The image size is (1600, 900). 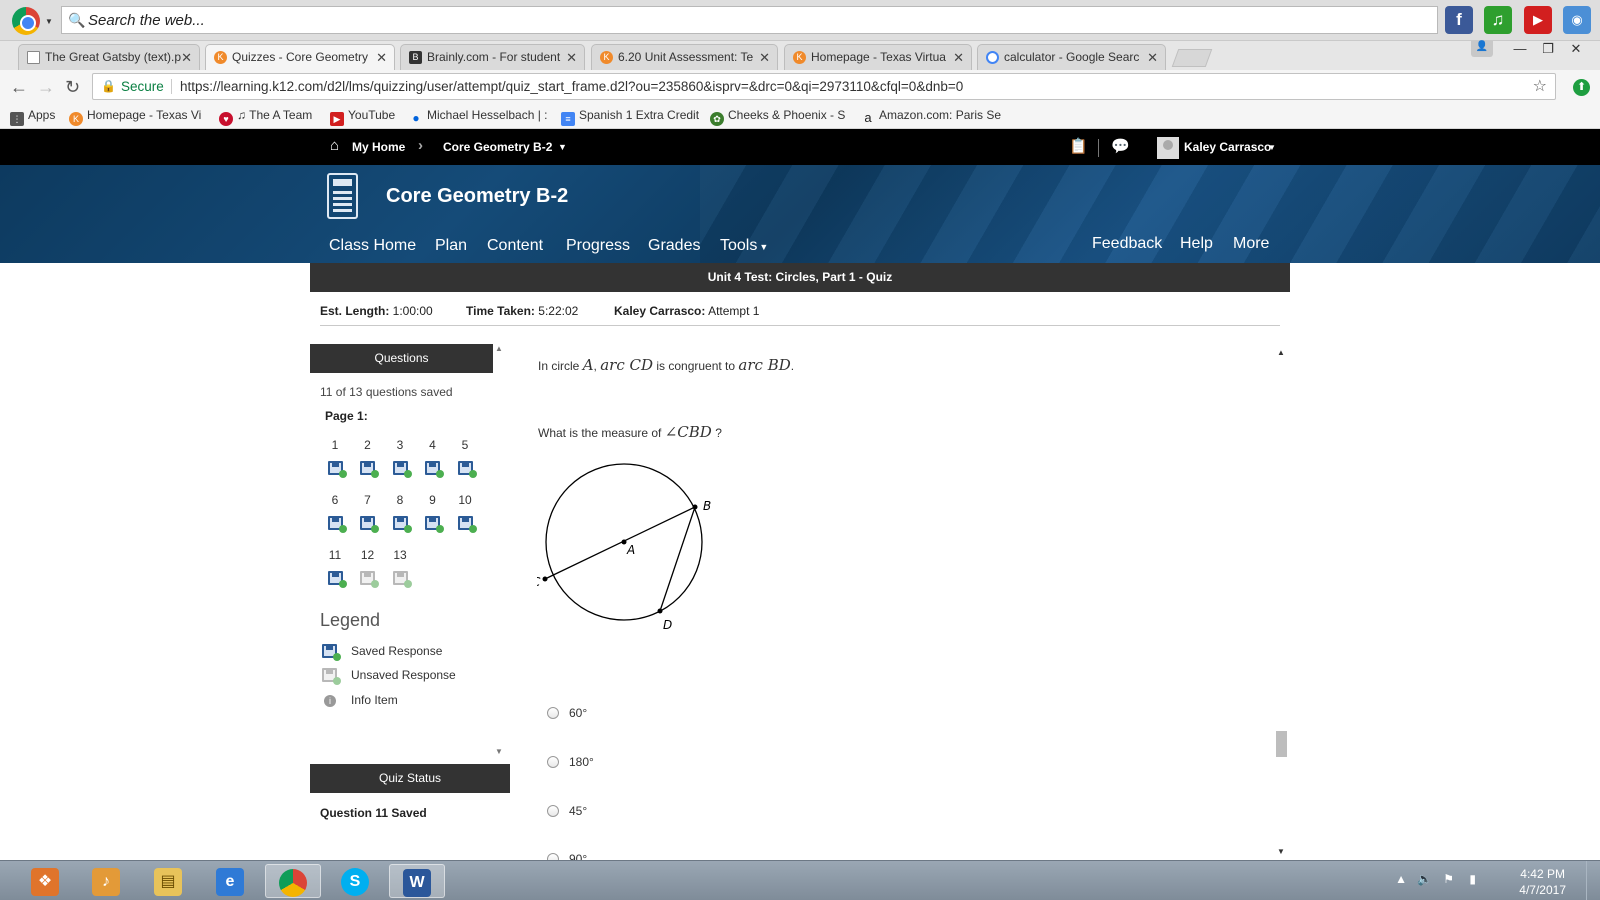 What do you see at coordinates (1472, 879) in the screenshot?
I see `network-icon: ▮` at bounding box center [1472, 879].